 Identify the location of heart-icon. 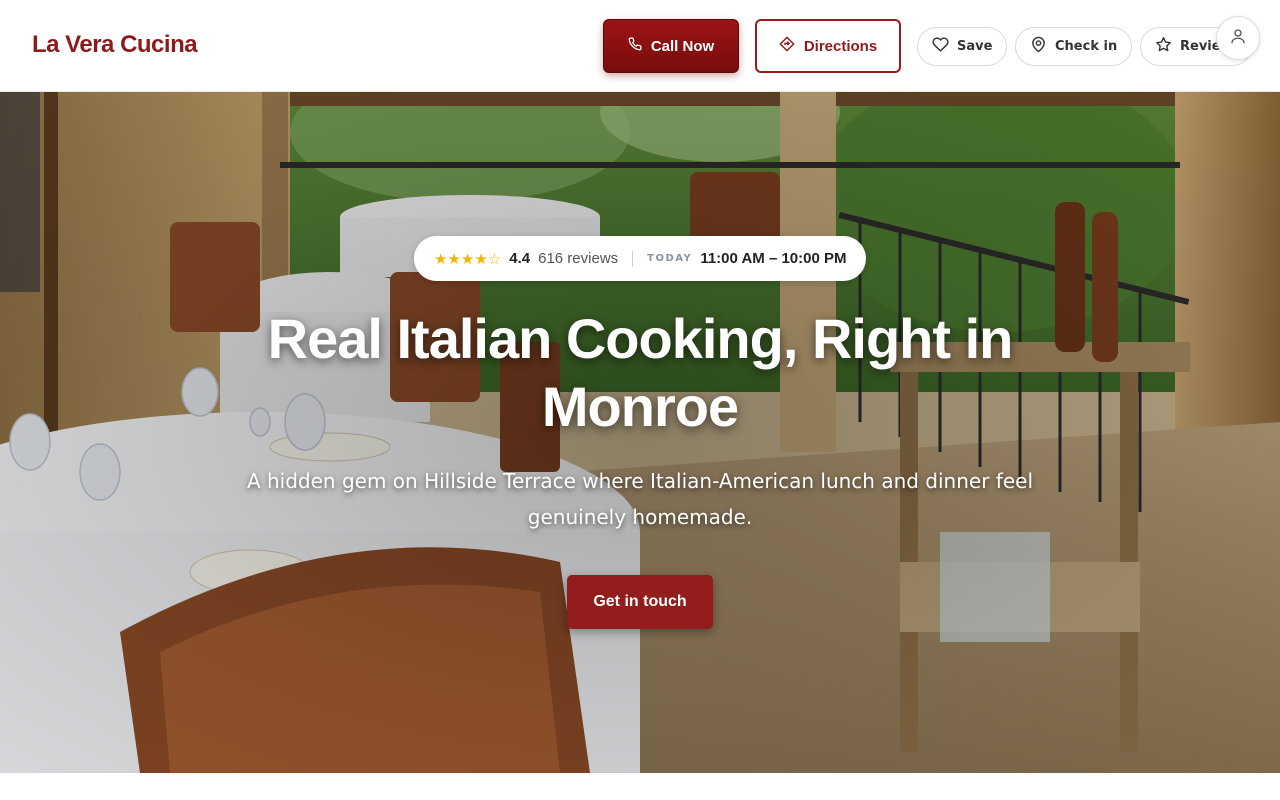
(940, 46).